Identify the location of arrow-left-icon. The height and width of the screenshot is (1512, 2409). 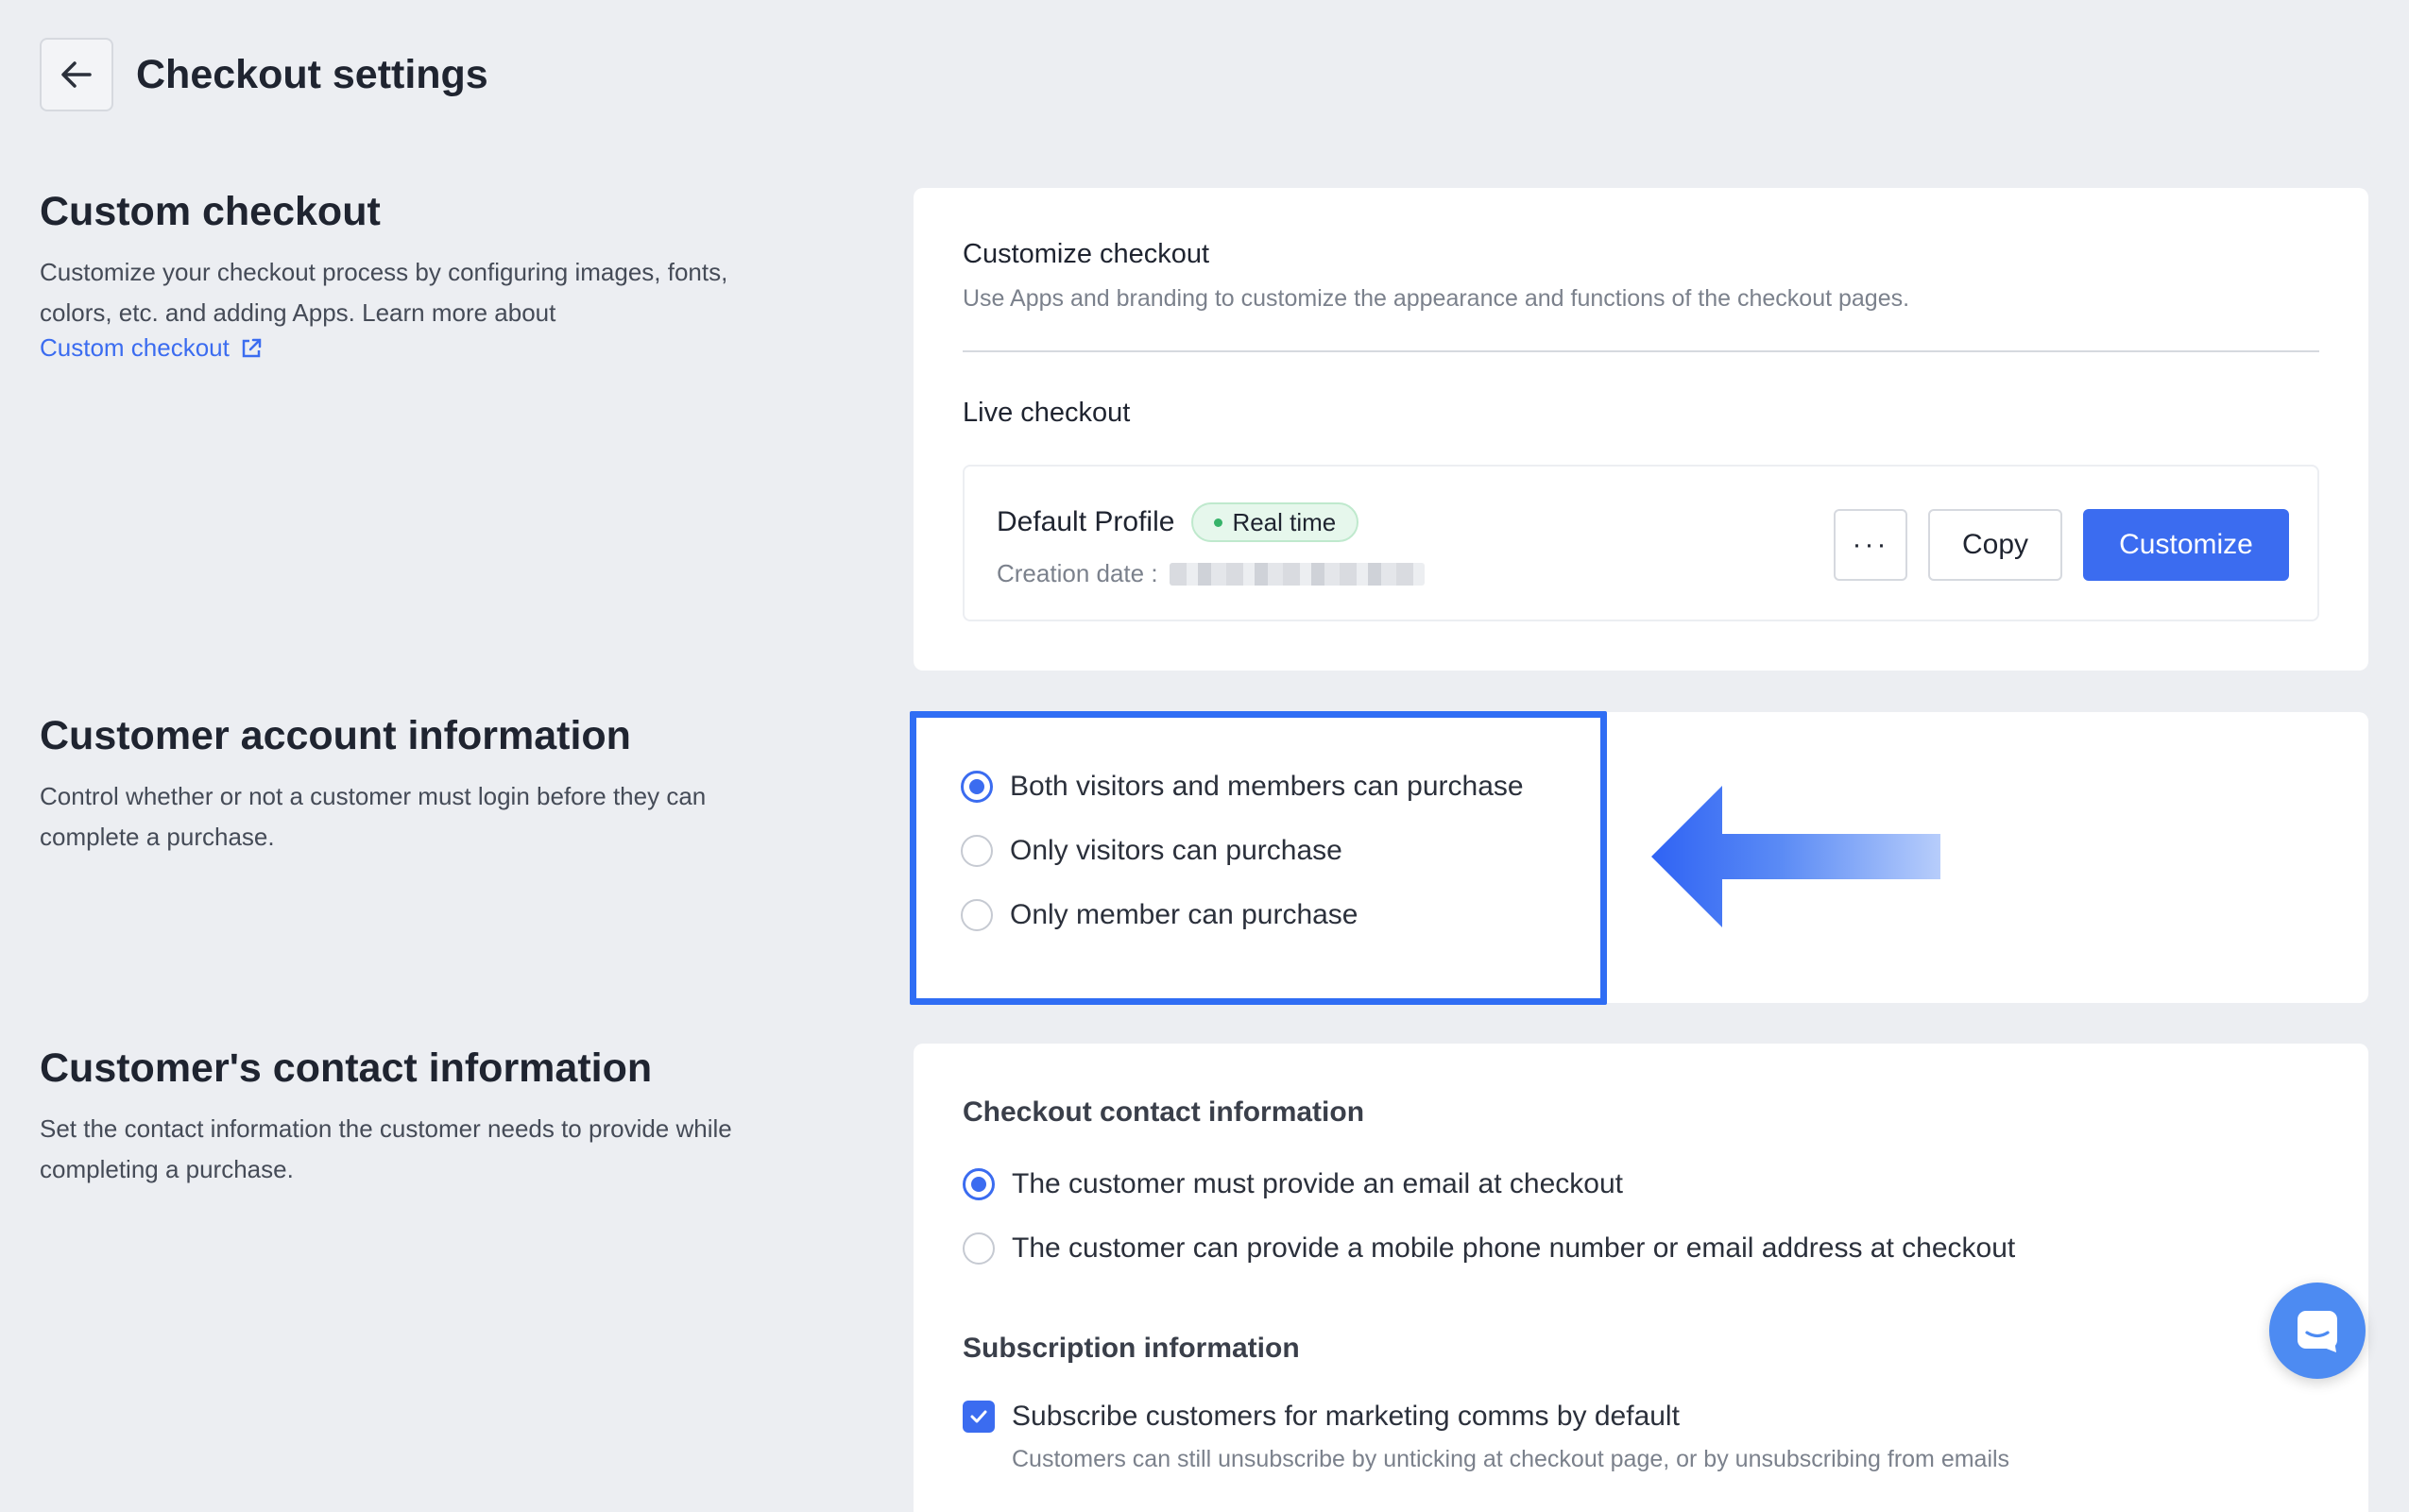
(76, 74).